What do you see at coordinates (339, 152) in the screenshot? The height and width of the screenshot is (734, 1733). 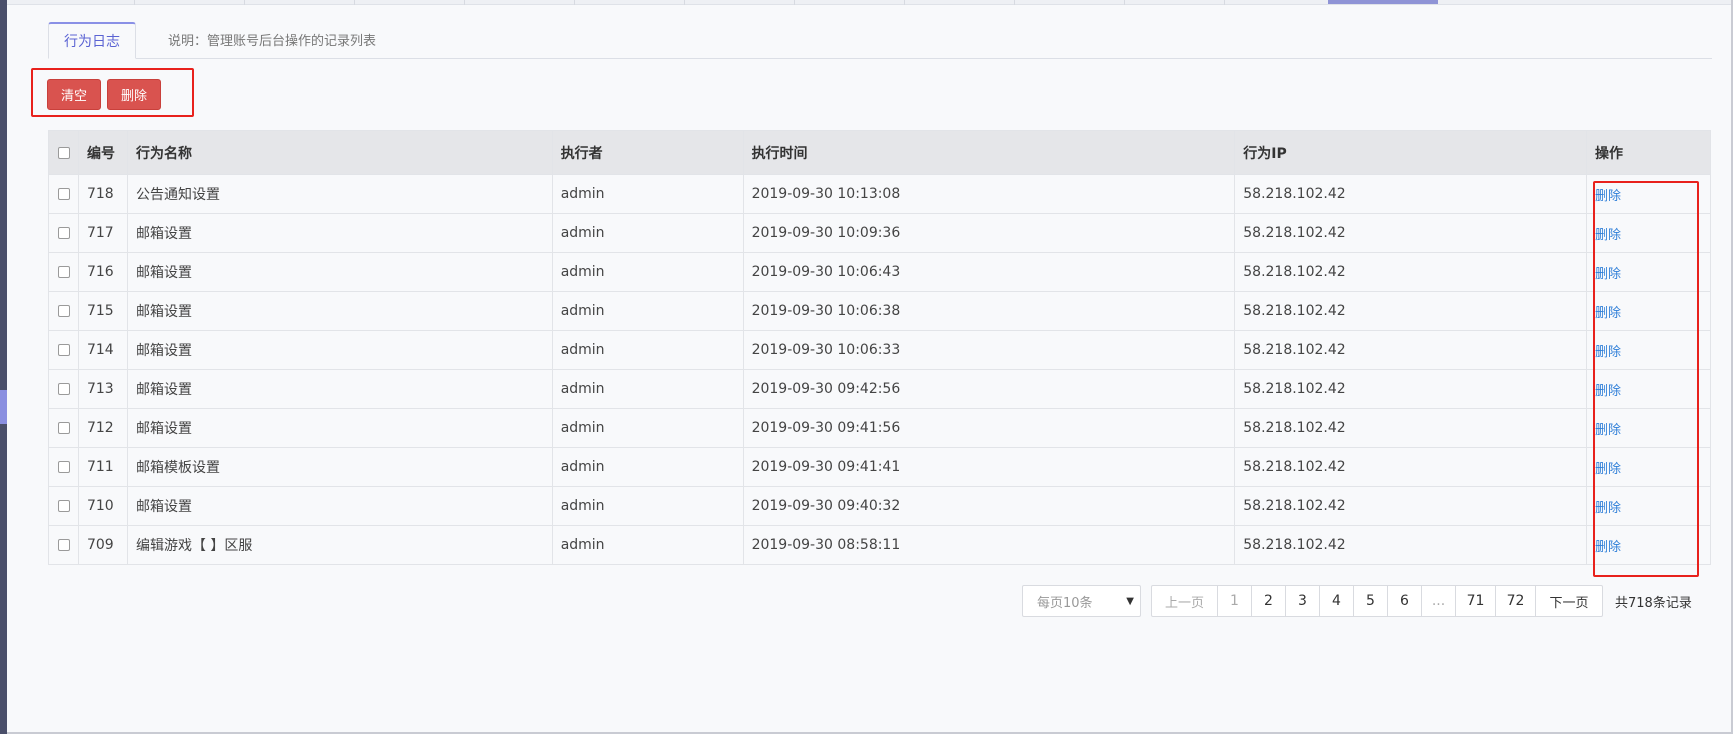 I see `header-name: 行为名称` at bounding box center [339, 152].